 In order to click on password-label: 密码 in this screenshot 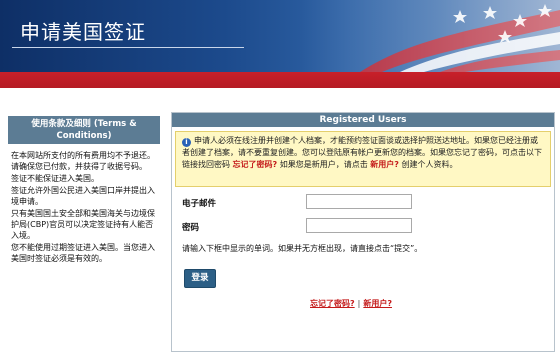, I will do `click(191, 228)`.